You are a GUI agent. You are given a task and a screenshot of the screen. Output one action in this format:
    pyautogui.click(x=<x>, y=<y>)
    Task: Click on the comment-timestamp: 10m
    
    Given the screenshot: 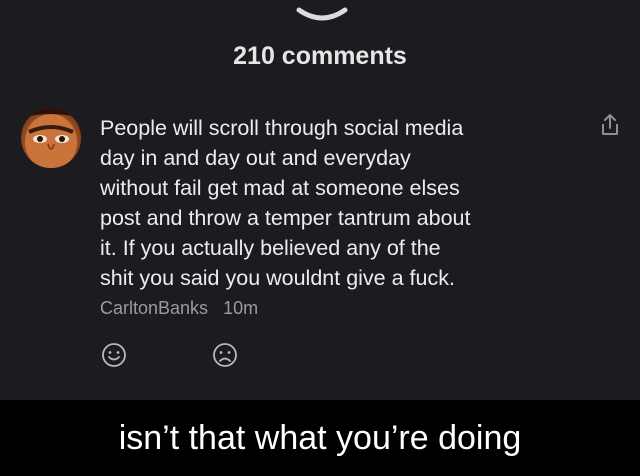 What is the action you would take?
    pyautogui.click(x=241, y=308)
    